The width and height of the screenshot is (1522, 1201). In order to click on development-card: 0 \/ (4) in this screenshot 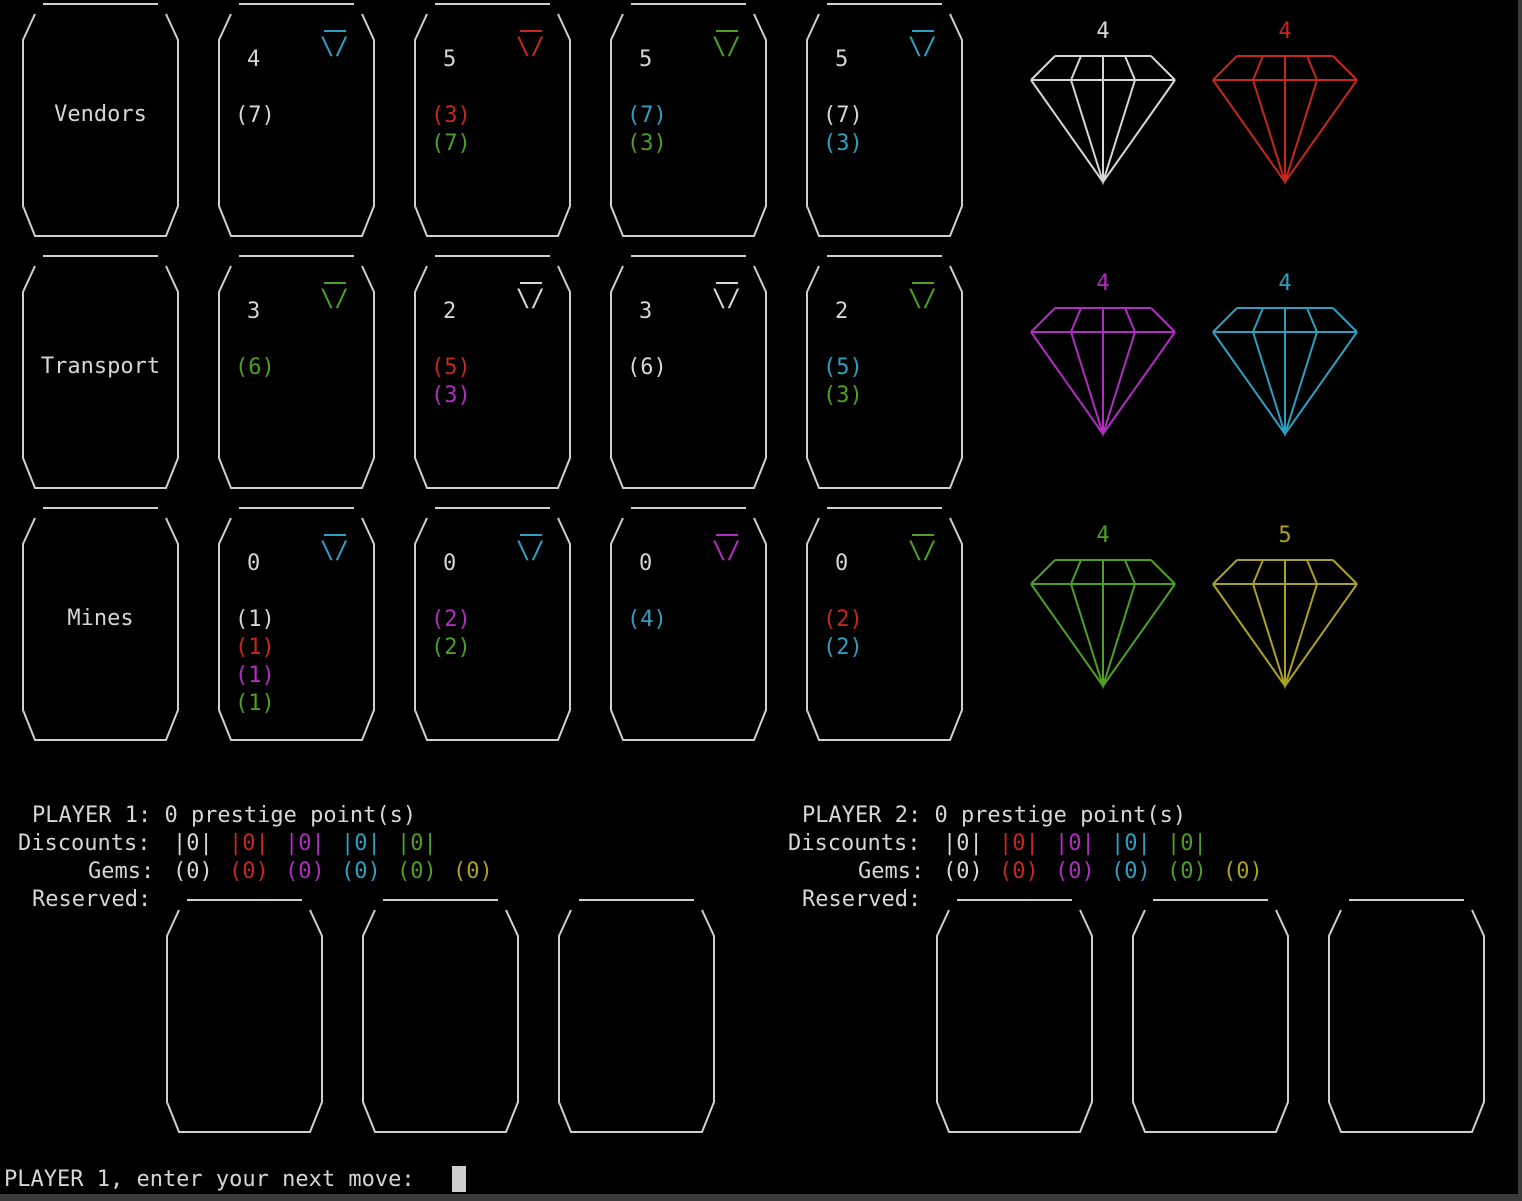, I will do `click(688, 622)`.